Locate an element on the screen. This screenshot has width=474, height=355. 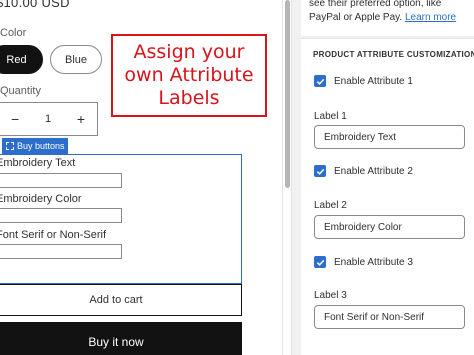
enable-attribute-2-checkbox: Enable Attribute 2 is located at coordinates (363, 171).